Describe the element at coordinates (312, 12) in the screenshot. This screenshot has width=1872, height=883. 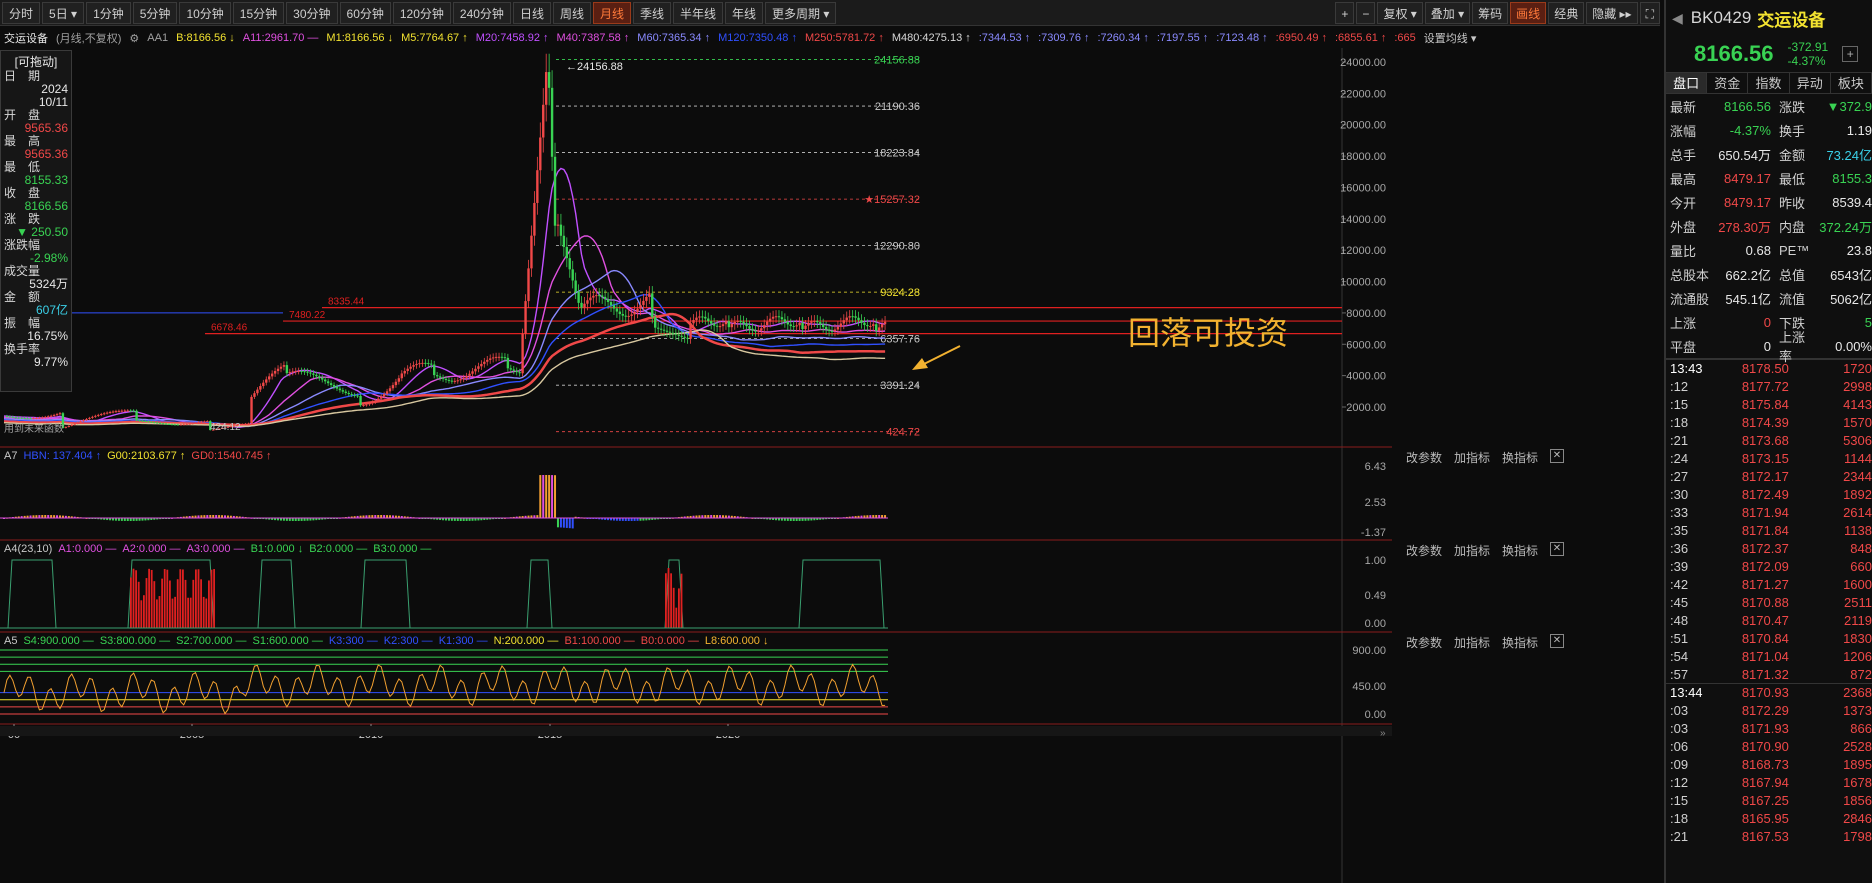
I see `period-button: 30分钟` at that location.